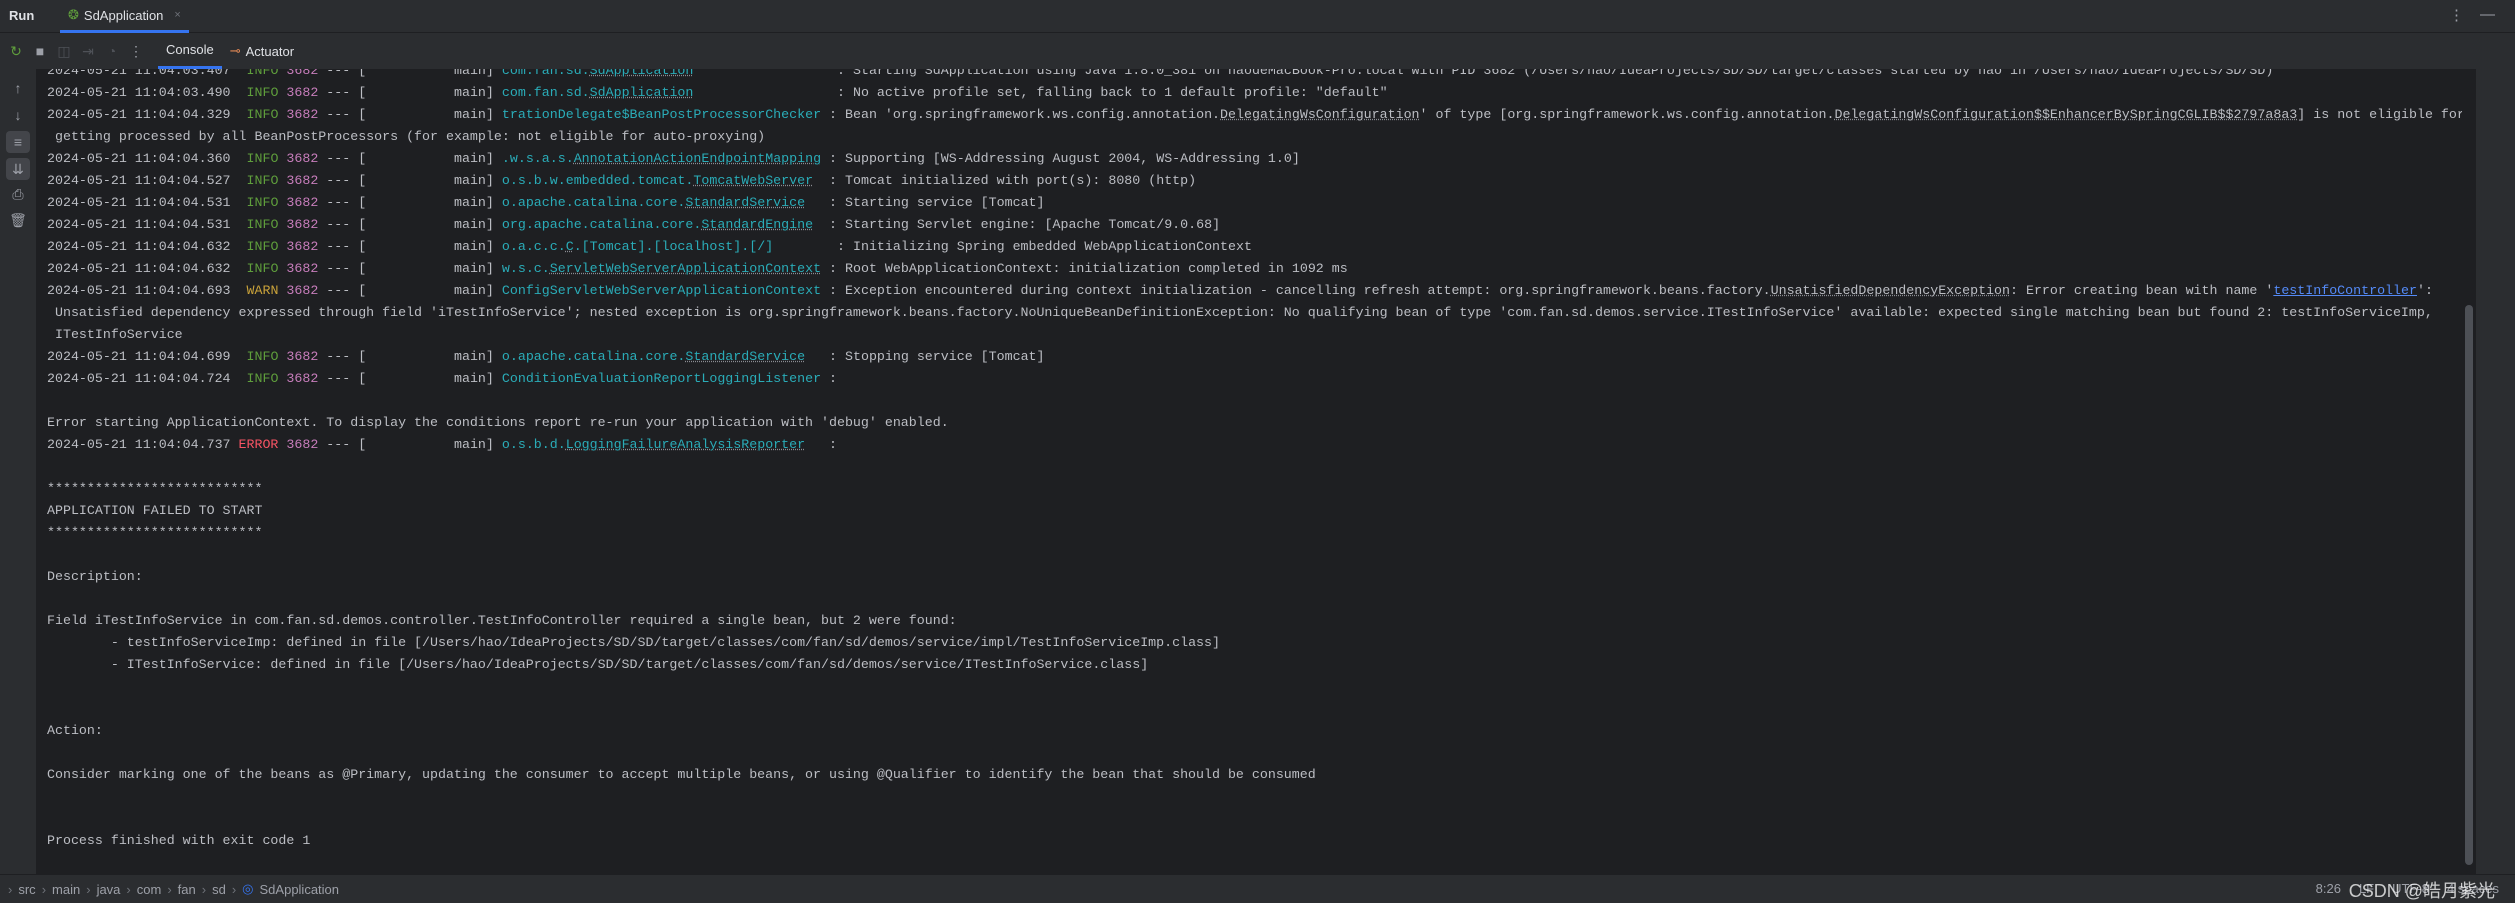 Image resolution: width=2515 pixels, height=903 pixels. What do you see at coordinates (18, 88) in the screenshot?
I see `arrow-up-icon: ↑` at bounding box center [18, 88].